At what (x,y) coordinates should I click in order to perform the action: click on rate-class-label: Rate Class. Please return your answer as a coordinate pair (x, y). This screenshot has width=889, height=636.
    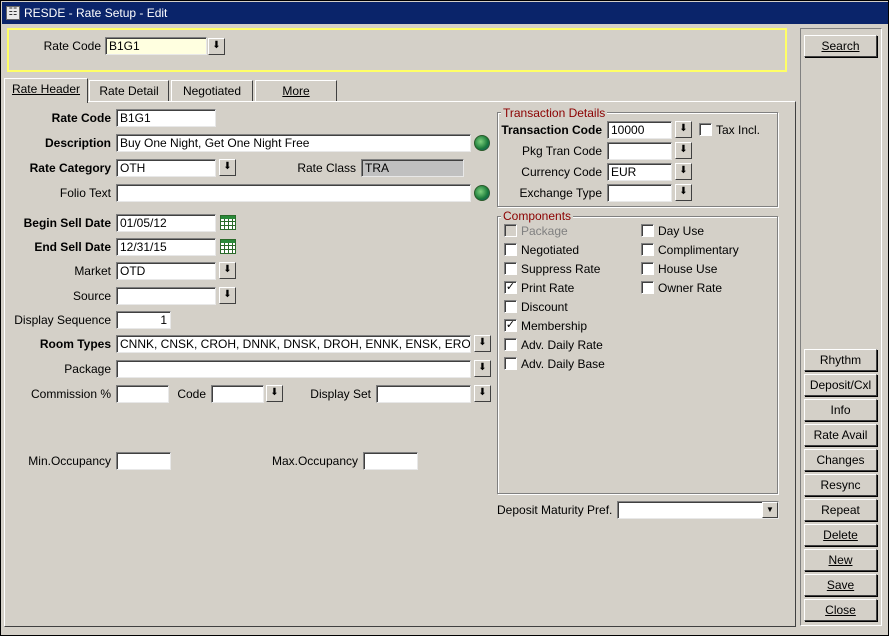
    Looking at the image, I should click on (326, 168).